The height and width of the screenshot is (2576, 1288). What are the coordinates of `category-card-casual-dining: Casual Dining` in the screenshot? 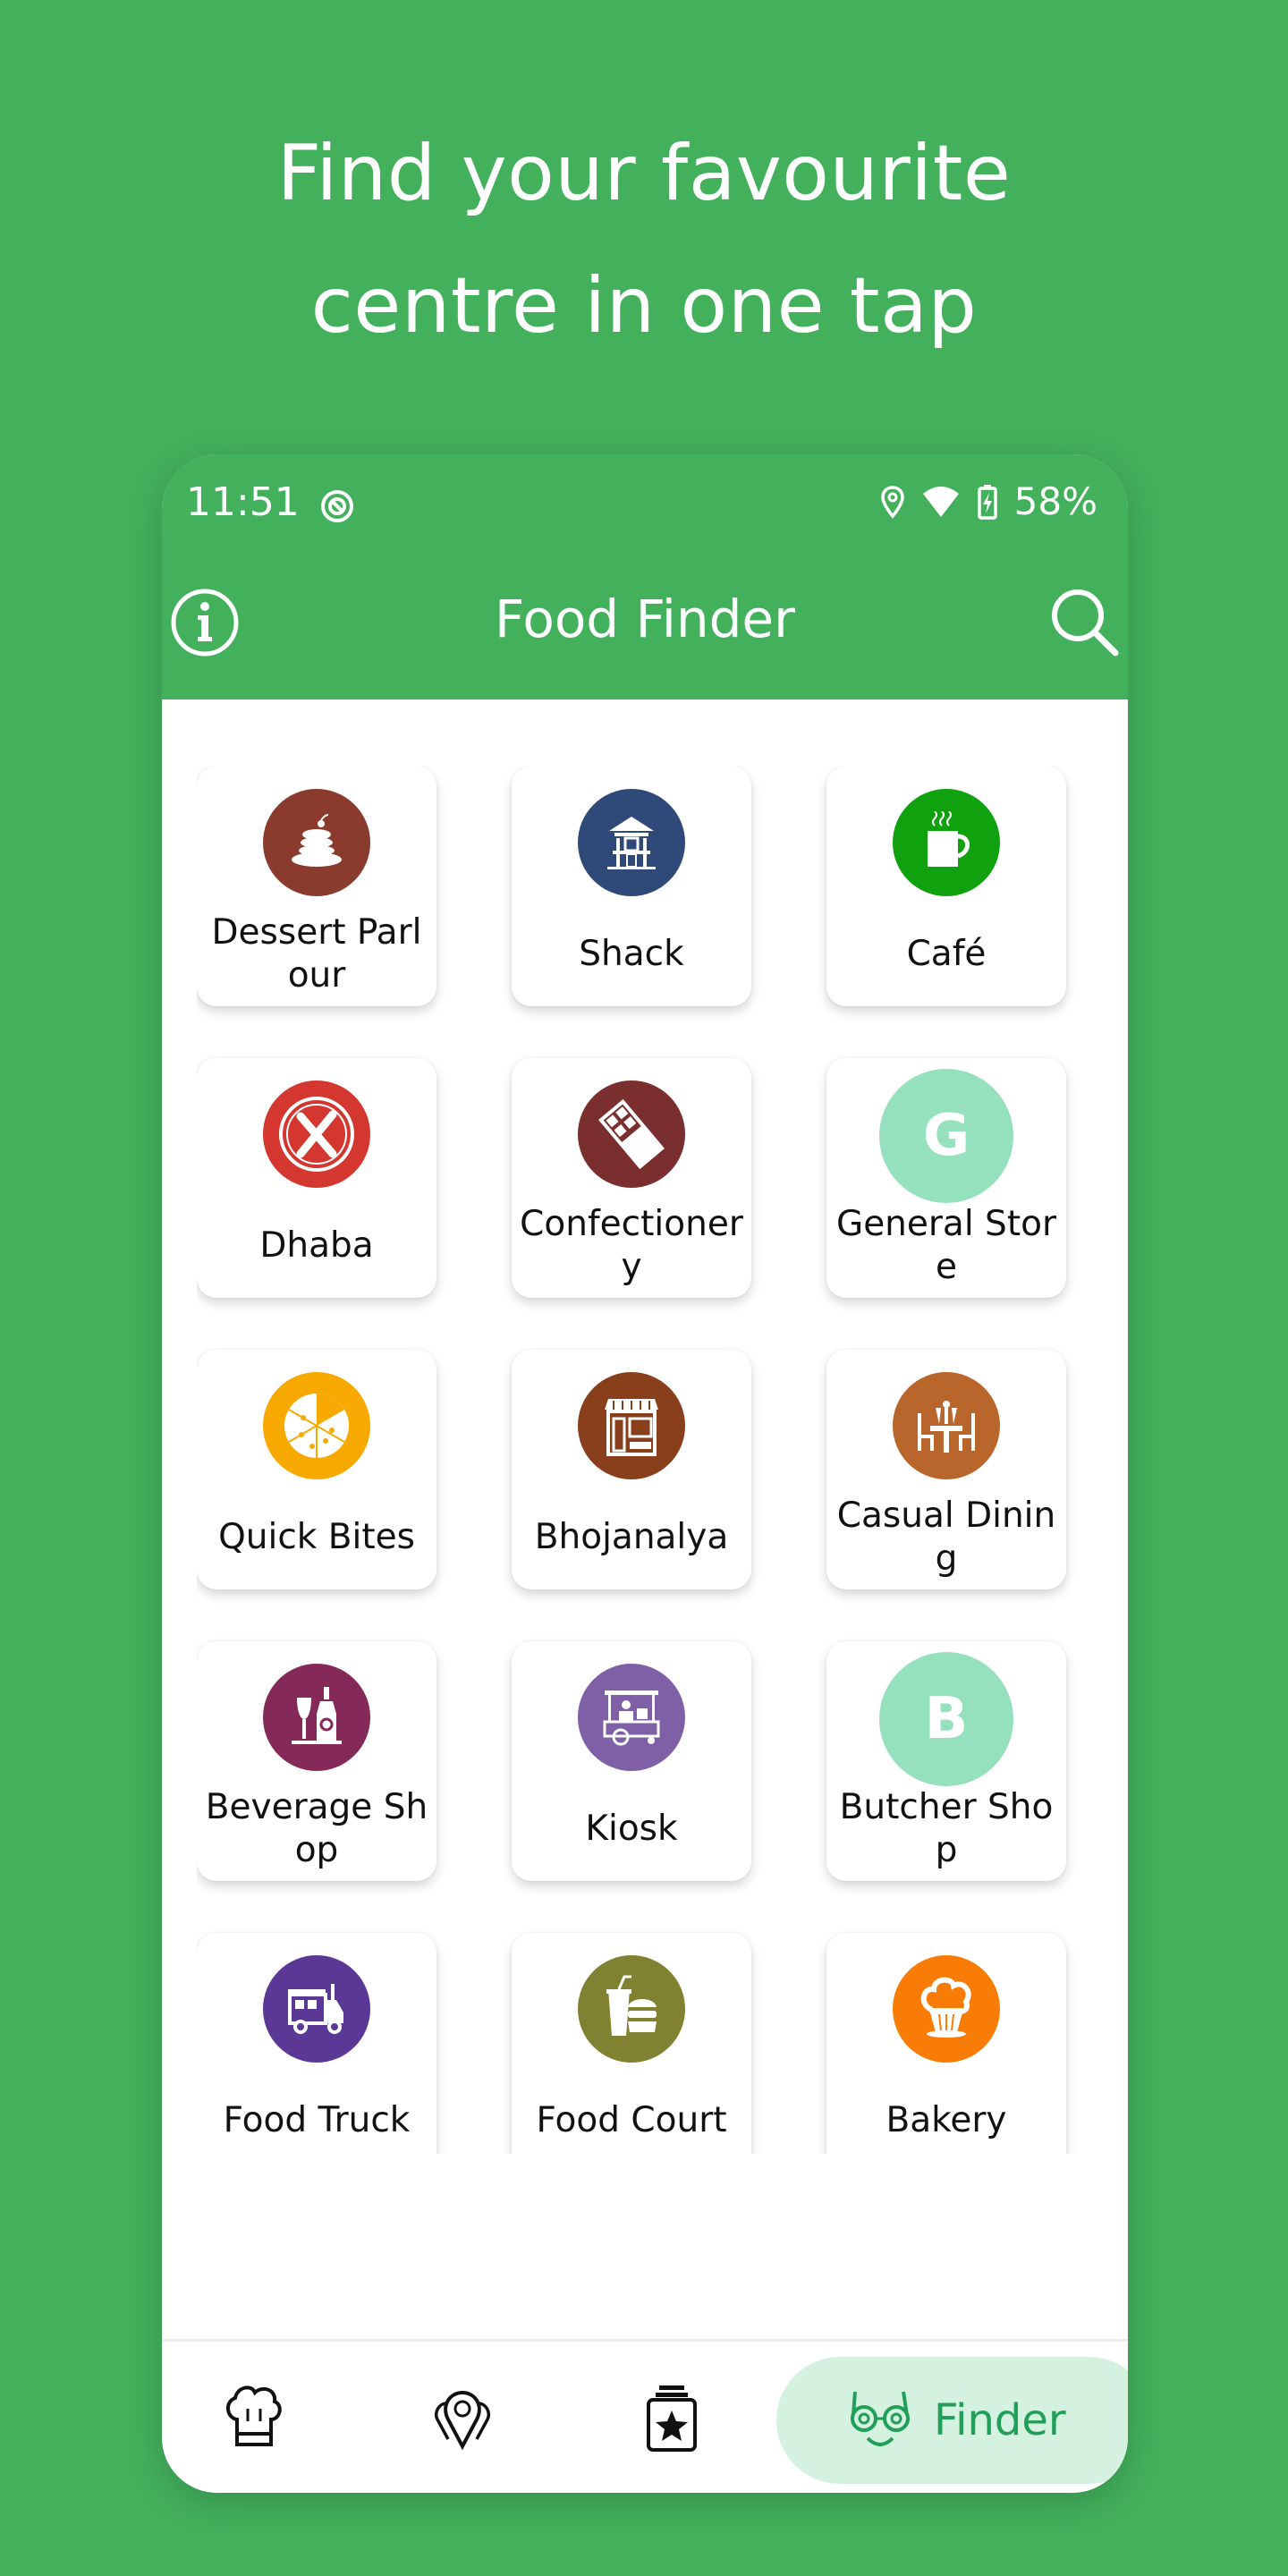 It's located at (946, 1469).